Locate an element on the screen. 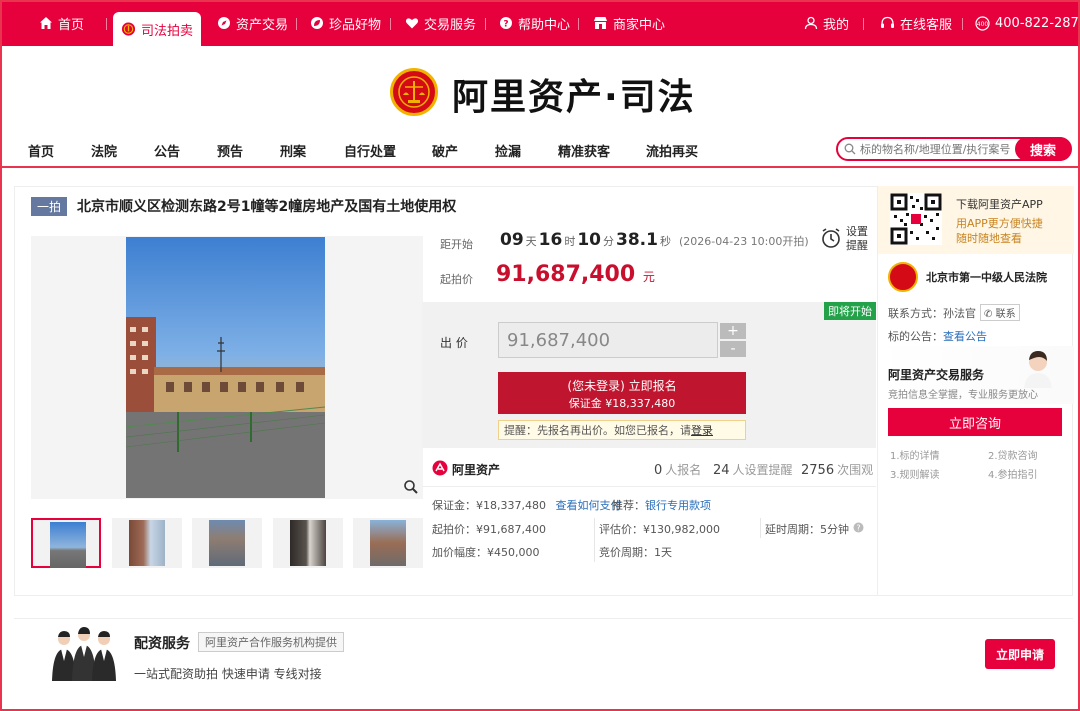  contact-button: ✆ 联系 is located at coordinates (1000, 312).